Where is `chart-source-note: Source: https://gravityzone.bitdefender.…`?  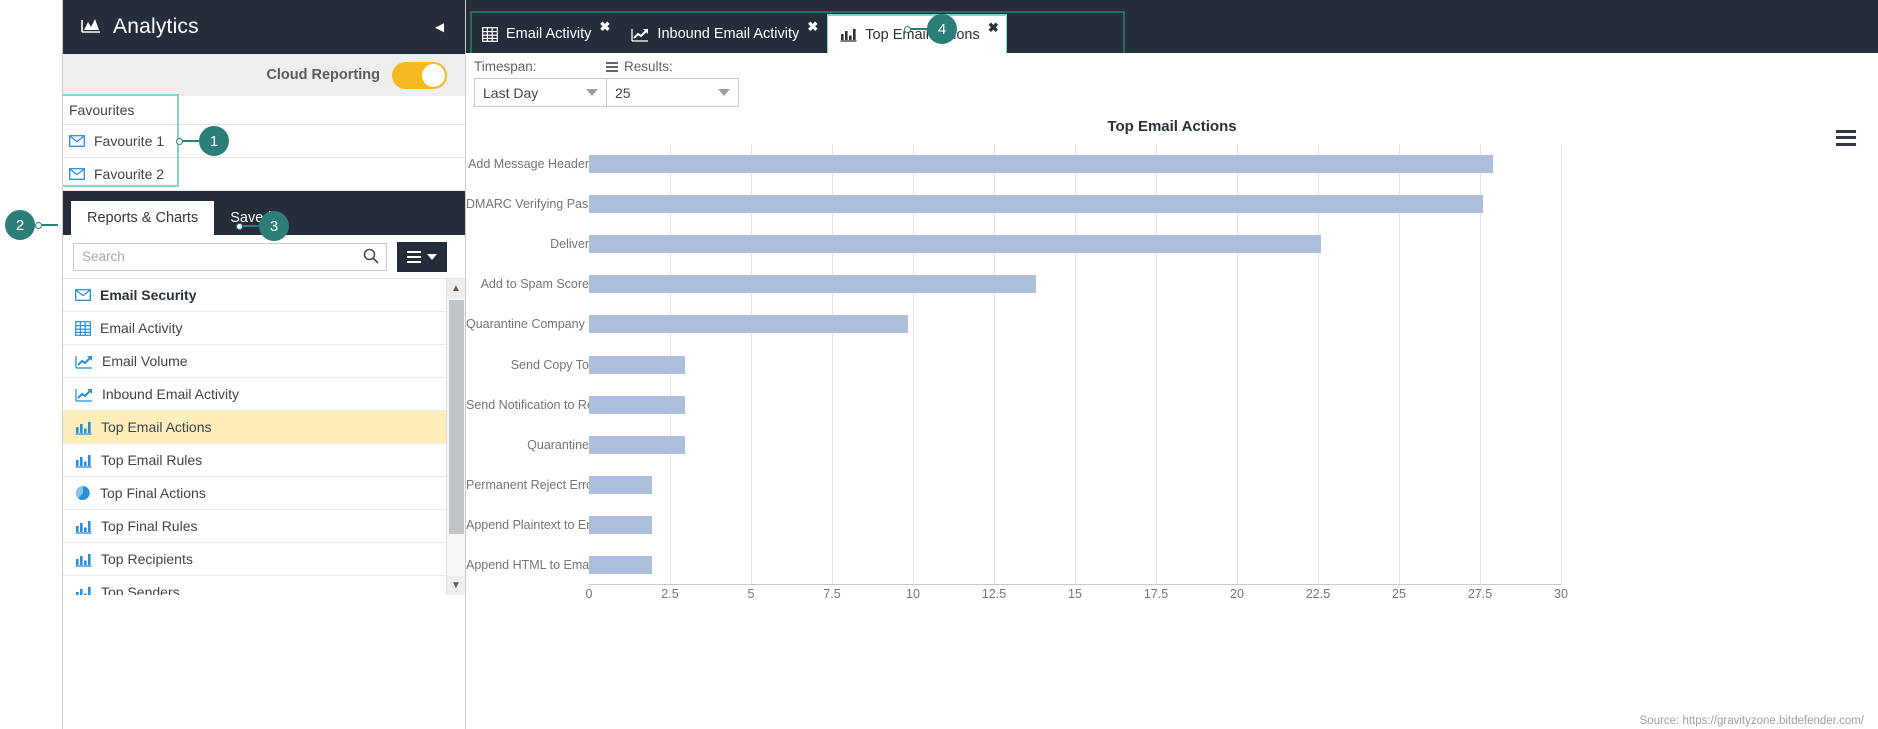 chart-source-note: Source: https://gravityzone.bitdefender.… is located at coordinates (1751, 721).